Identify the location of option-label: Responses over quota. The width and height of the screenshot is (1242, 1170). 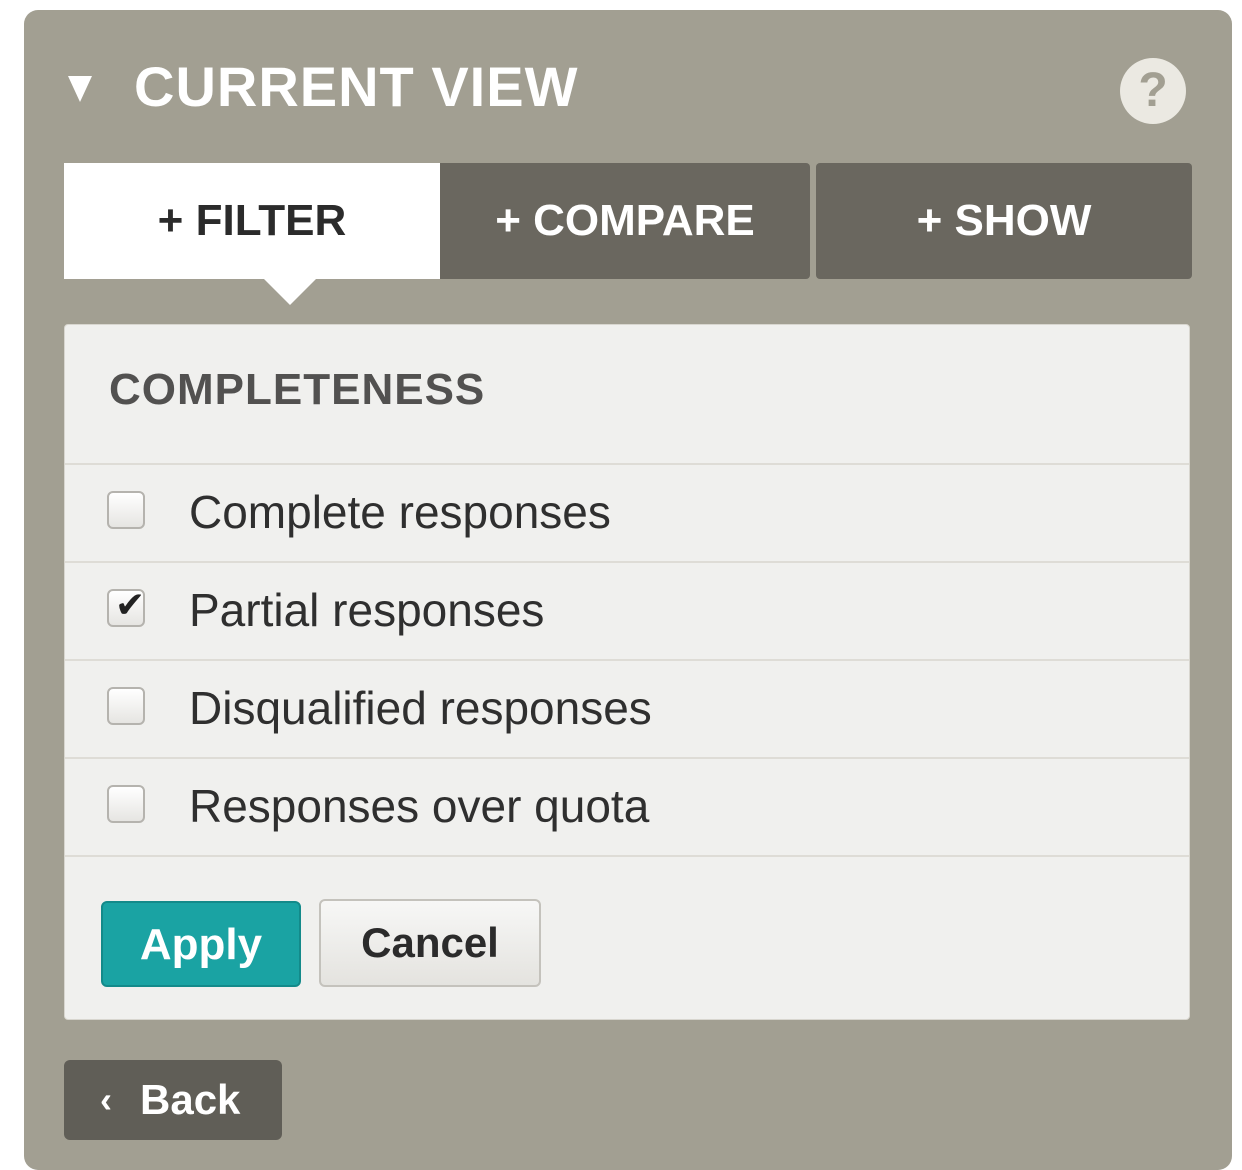
(419, 806).